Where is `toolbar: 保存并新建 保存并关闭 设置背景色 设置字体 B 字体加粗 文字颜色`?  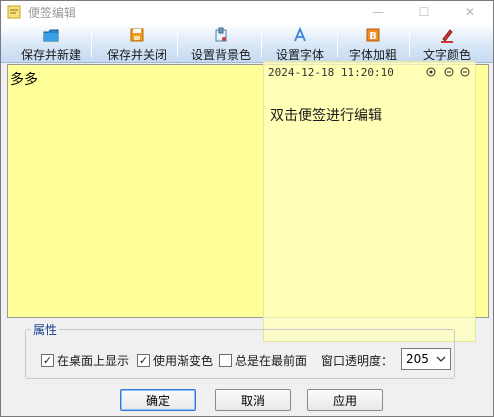
toolbar: 保存并新建 保存并关闭 设置背景色 设置字体 B 字体加粗 文字颜色 is located at coordinates (247, 43).